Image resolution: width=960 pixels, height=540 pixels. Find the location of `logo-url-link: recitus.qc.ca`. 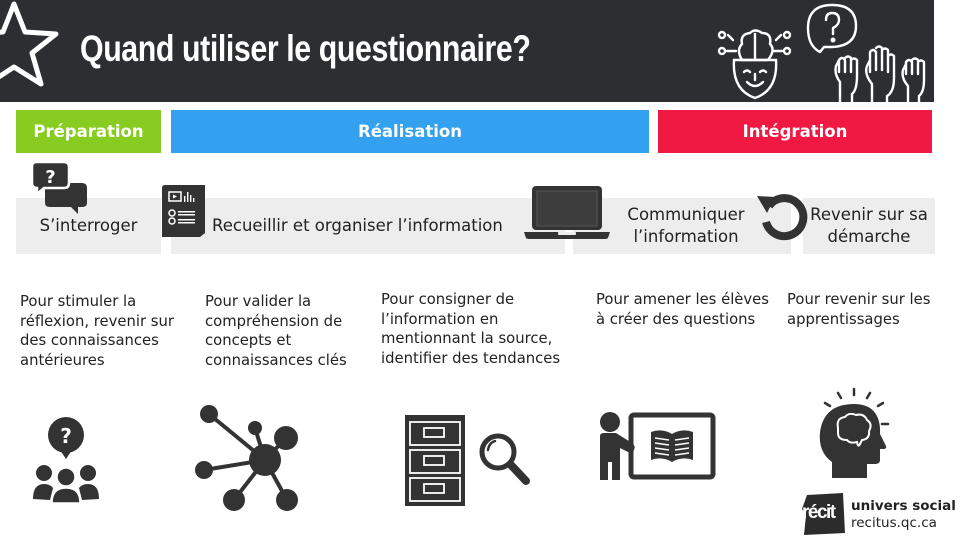

logo-url-link: recitus.qc.ca is located at coordinates (894, 523).